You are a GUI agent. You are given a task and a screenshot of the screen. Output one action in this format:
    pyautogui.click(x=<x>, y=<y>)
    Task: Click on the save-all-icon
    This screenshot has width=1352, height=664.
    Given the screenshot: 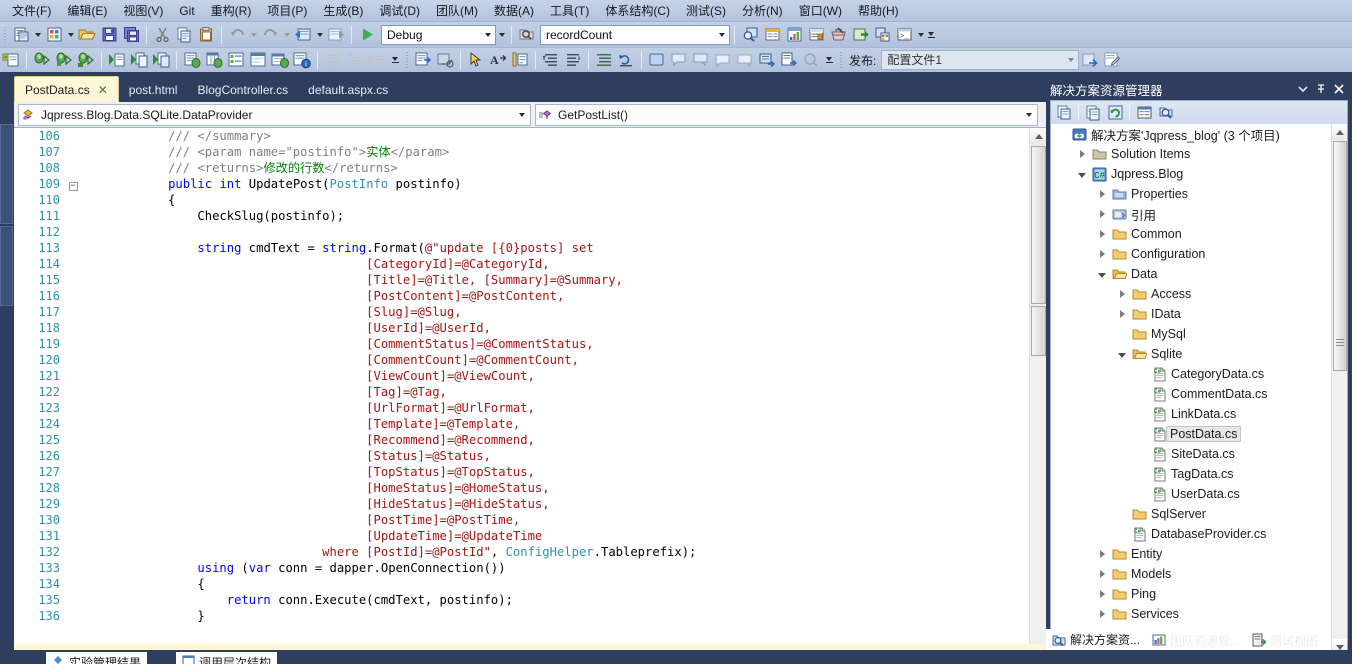 What is the action you would take?
    pyautogui.click(x=131, y=35)
    